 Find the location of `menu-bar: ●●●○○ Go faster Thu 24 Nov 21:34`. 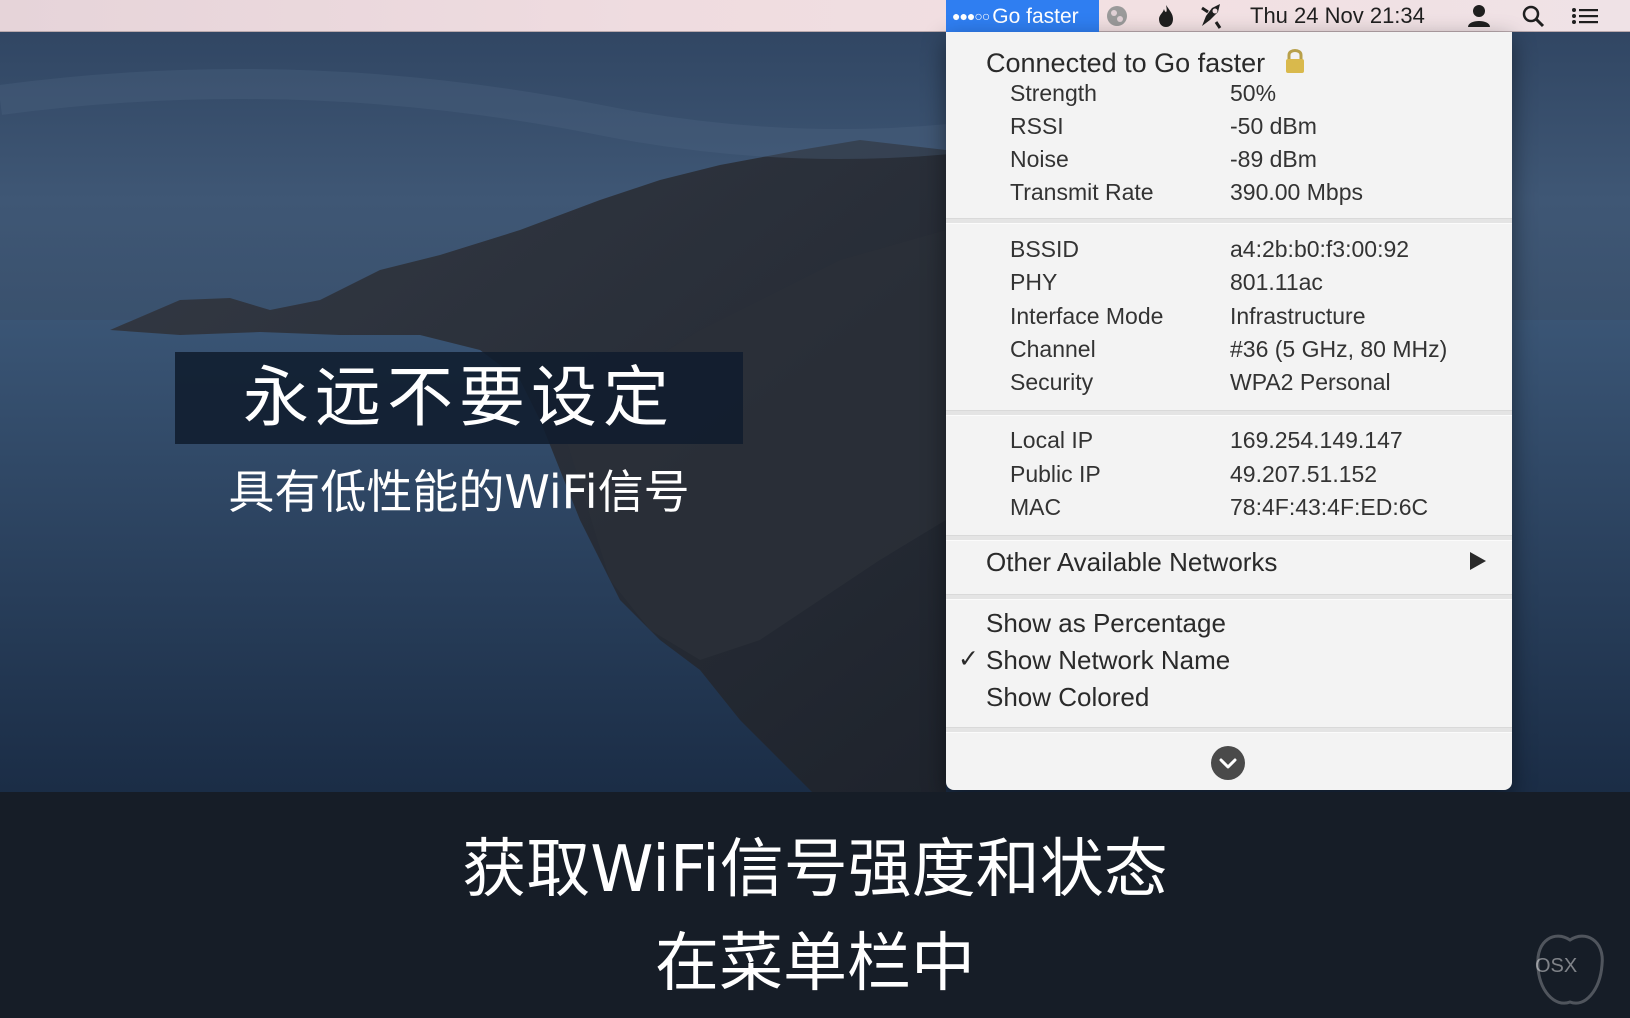

menu-bar: ●●●○○ Go faster Thu 24 Nov 21:34 is located at coordinates (815, 16).